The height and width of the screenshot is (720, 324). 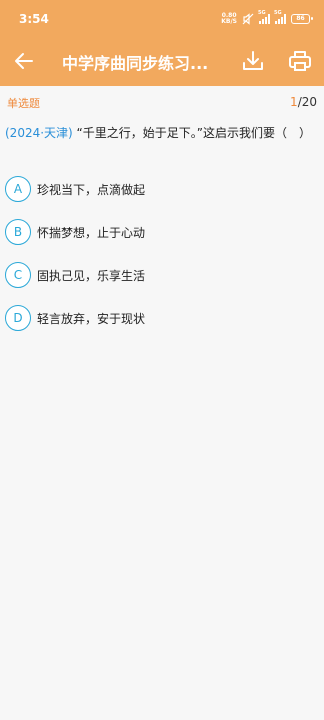 I want to click on question-stem: (2024·天津) “千里之行，始于足下。”这启示我们要（ ）, so click(x=161, y=133).